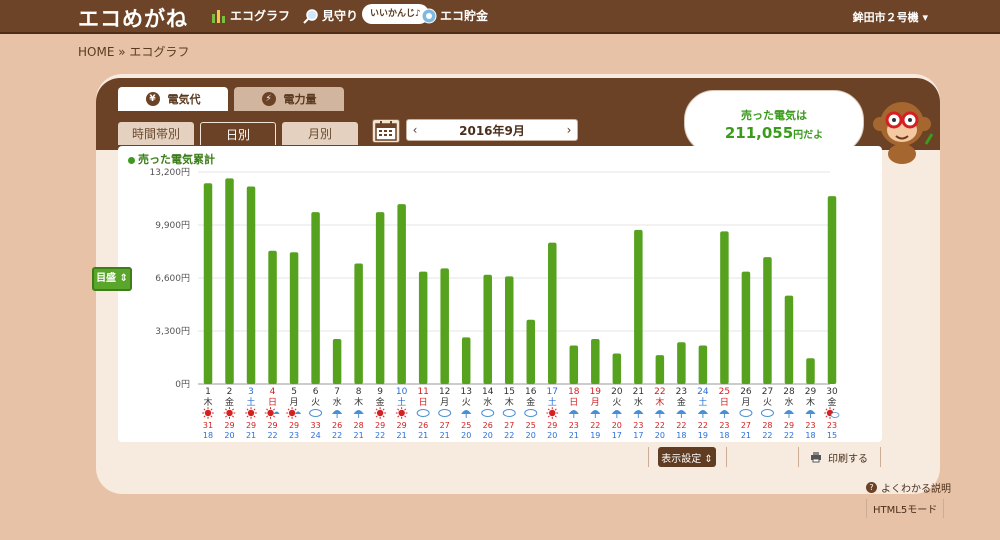 The width and height of the screenshot is (1000, 540). Describe the element at coordinates (839, 457) in the screenshot. I see `print-button: 印刷する` at that location.